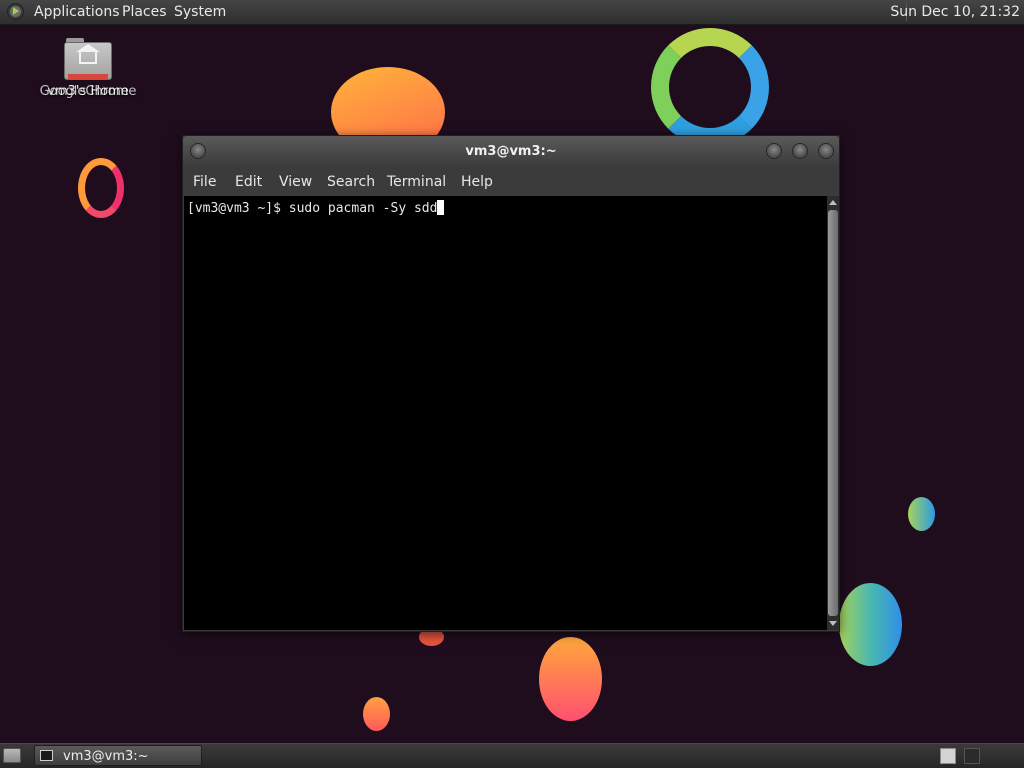 This screenshot has height=768, width=1024. What do you see at coordinates (833, 202) in the screenshot?
I see `scroll-up-icon` at bounding box center [833, 202].